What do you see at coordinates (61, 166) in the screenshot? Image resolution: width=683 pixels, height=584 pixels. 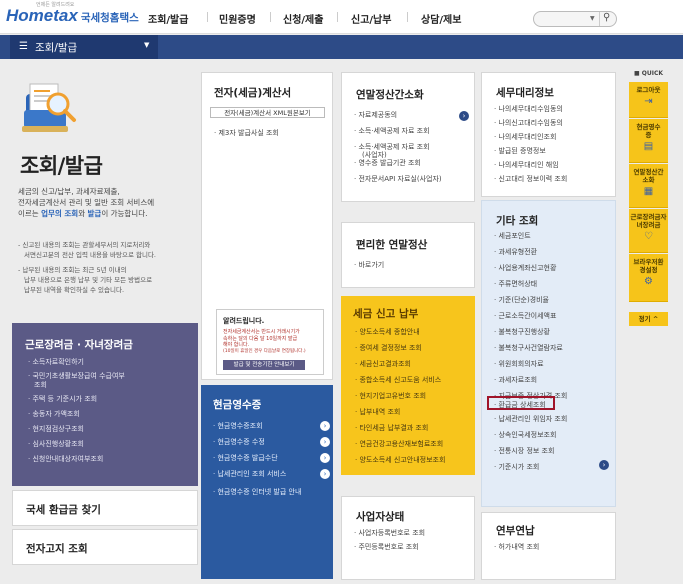 I see `page-title: 조회/발급` at bounding box center [61, 166].